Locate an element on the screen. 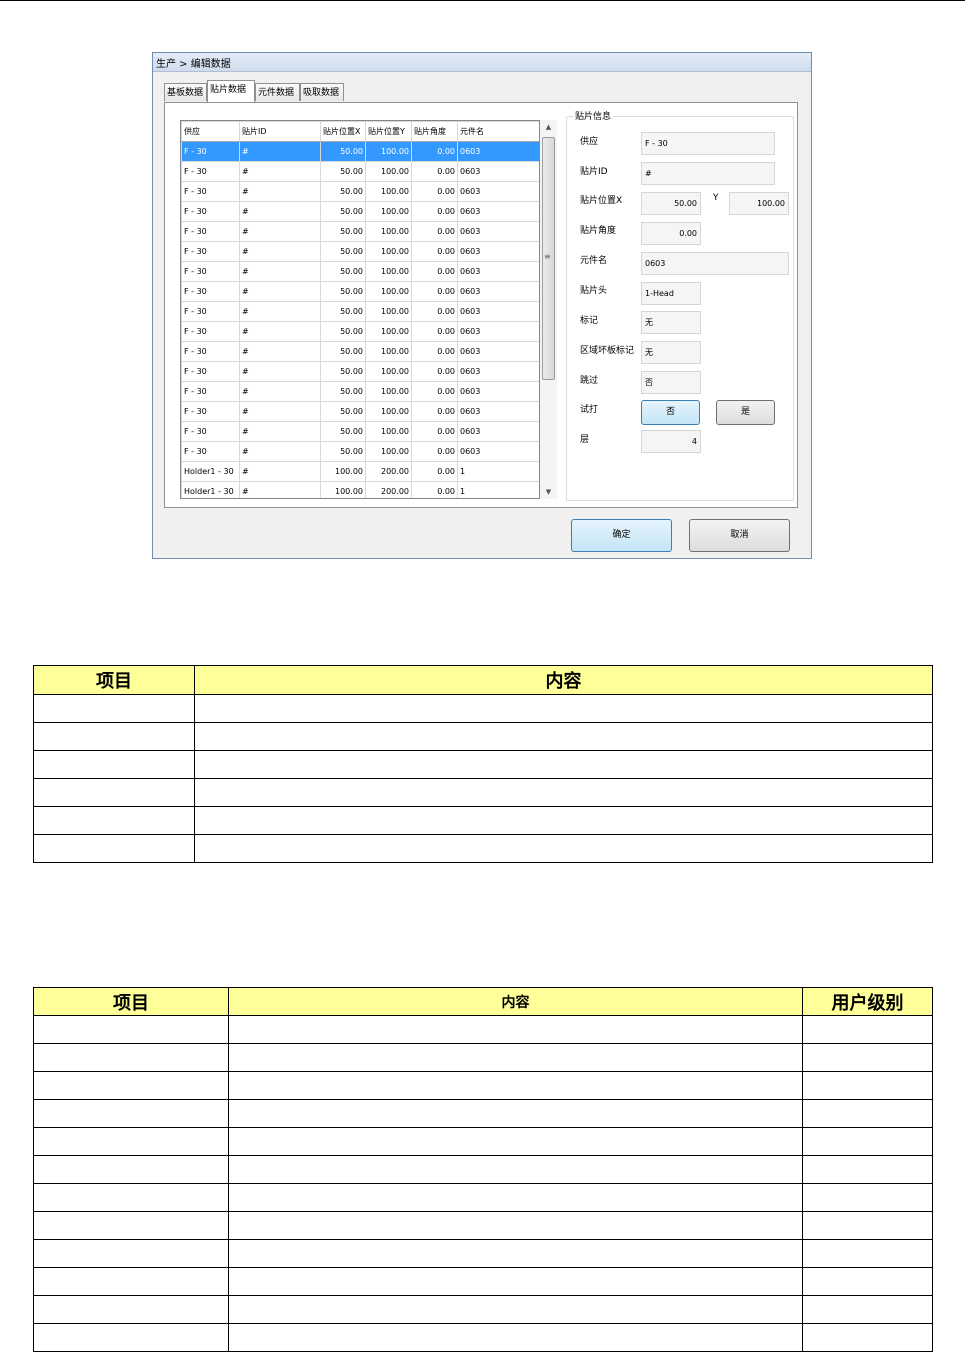 The width and height of the screenshot is (965, 1352). col-header-pos-y: 贴片位置Y is located at coordinates (388, 131).